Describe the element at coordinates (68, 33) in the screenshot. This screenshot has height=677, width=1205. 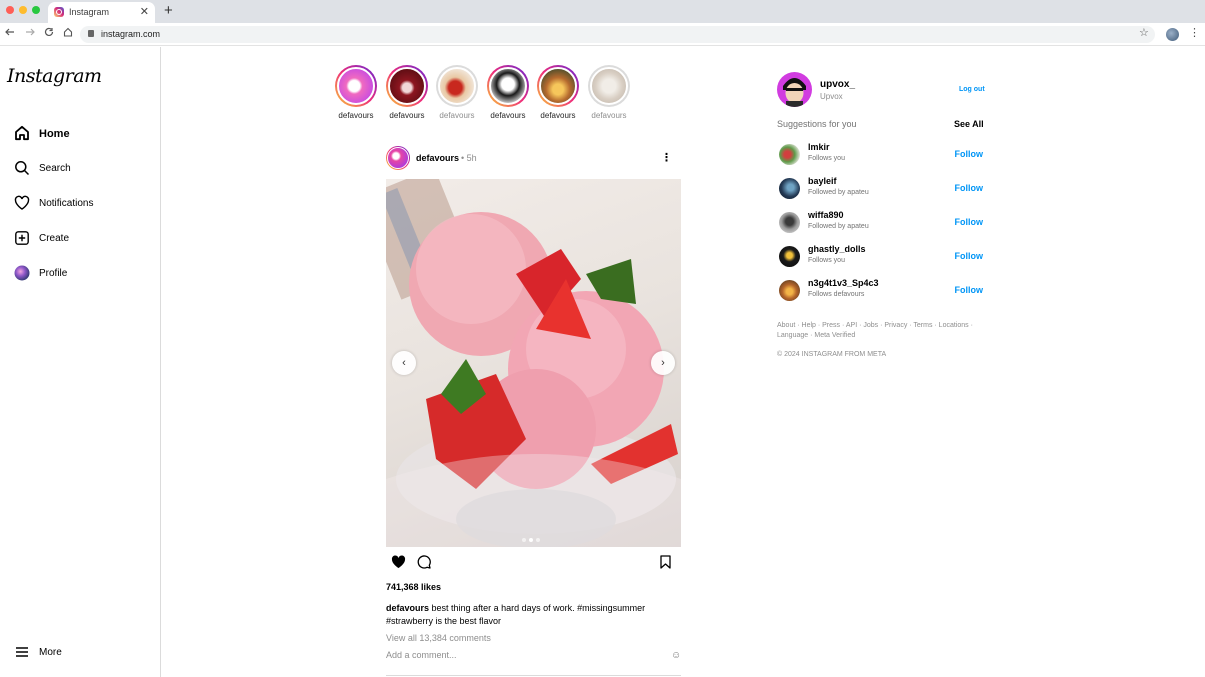
I see `home-icon` at that location.